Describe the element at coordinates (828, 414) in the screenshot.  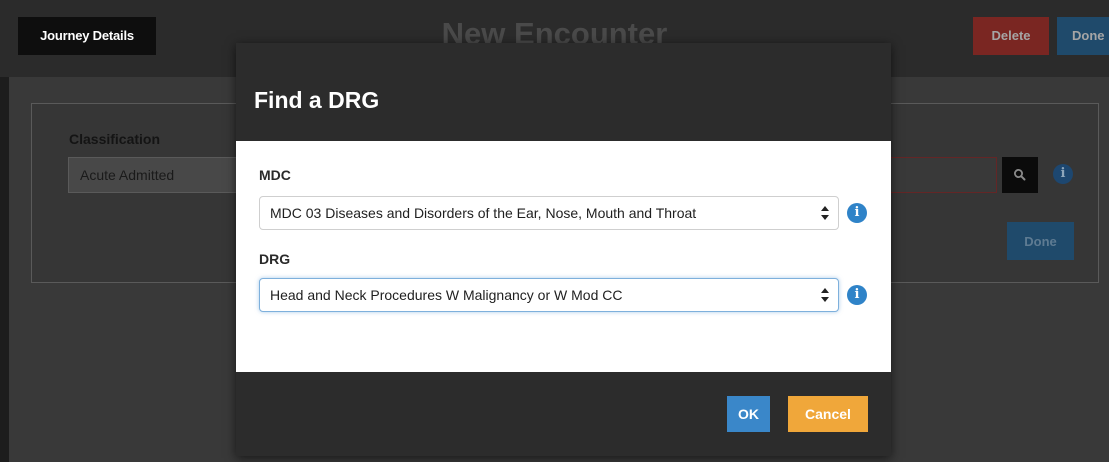
I see `cancel-button: Cancel` at that location.